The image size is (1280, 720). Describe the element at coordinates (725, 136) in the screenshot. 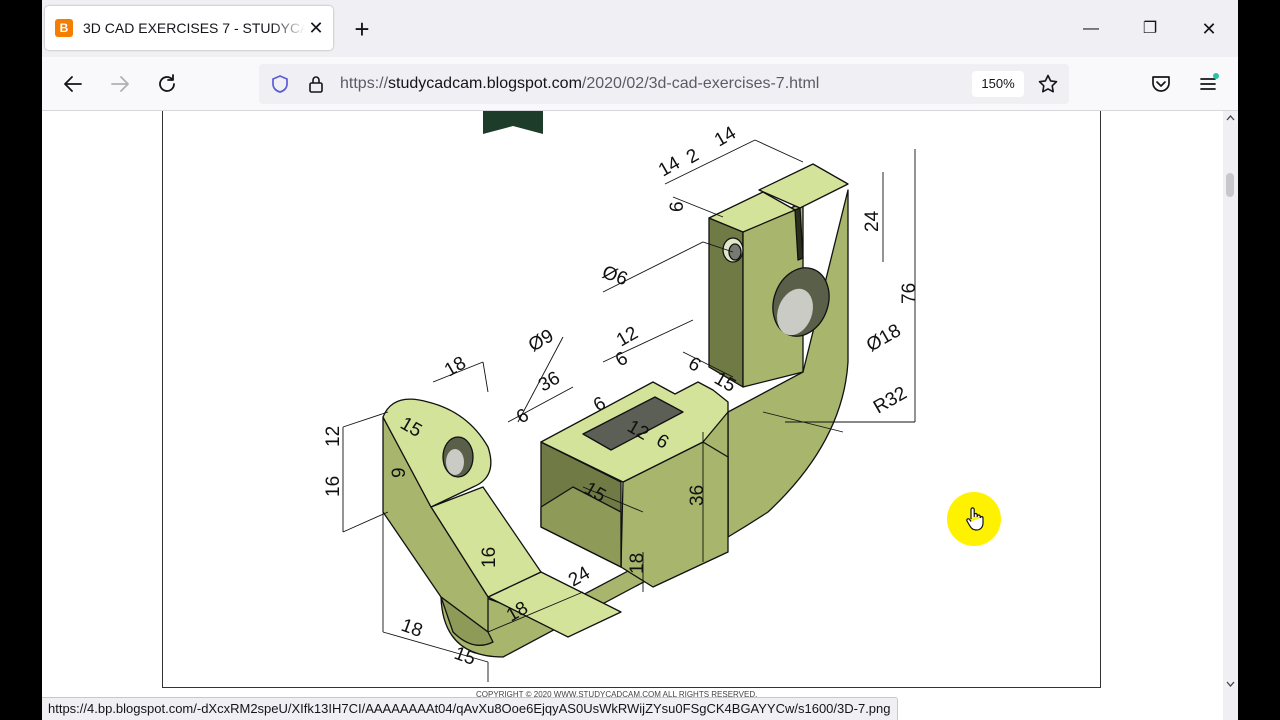

I see `dim-14a: 14` at that location.